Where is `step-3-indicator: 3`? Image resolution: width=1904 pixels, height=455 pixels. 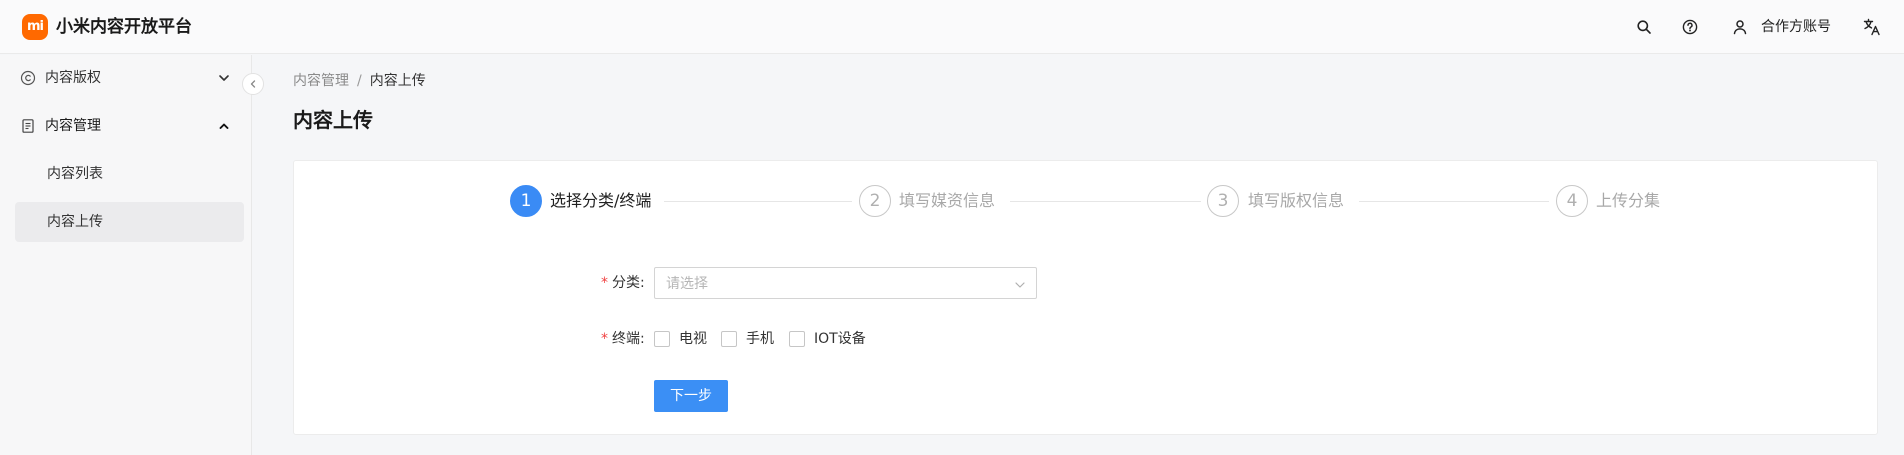
step-3-indicator: 3 is located at coordinates (1223, 201).